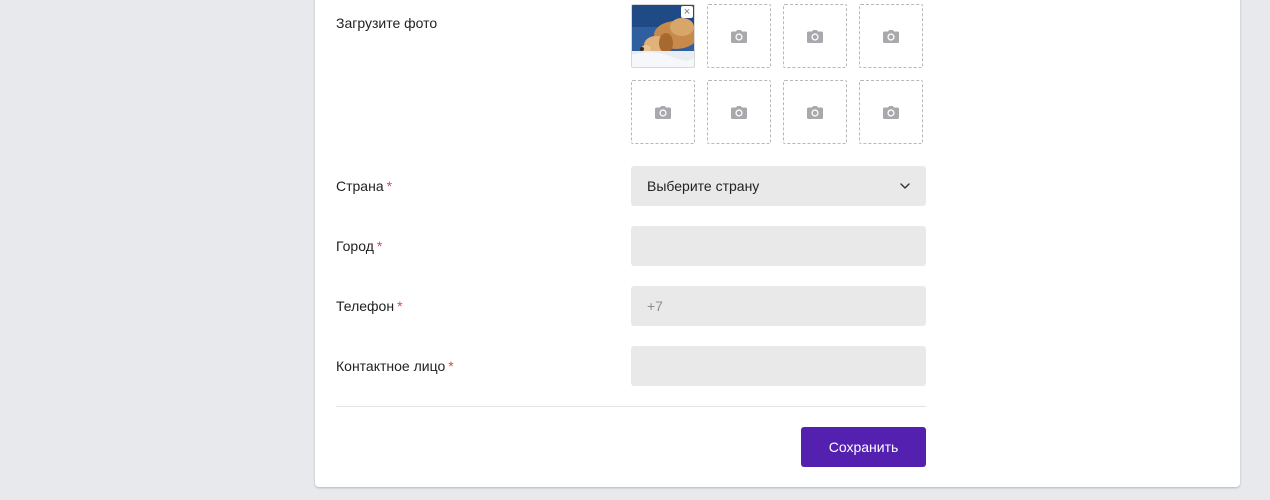 This screenshot has height=500, width=1270. Describe the element at coordinates (360, 186) in the screenshot. I see `country-label-text: Страна` at that location.